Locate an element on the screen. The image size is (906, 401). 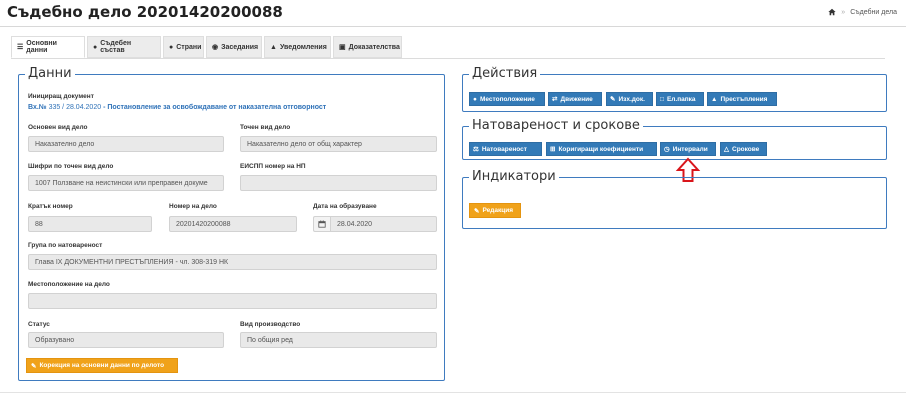
movement-button-label: Движение is located at coordinates (576, 99).